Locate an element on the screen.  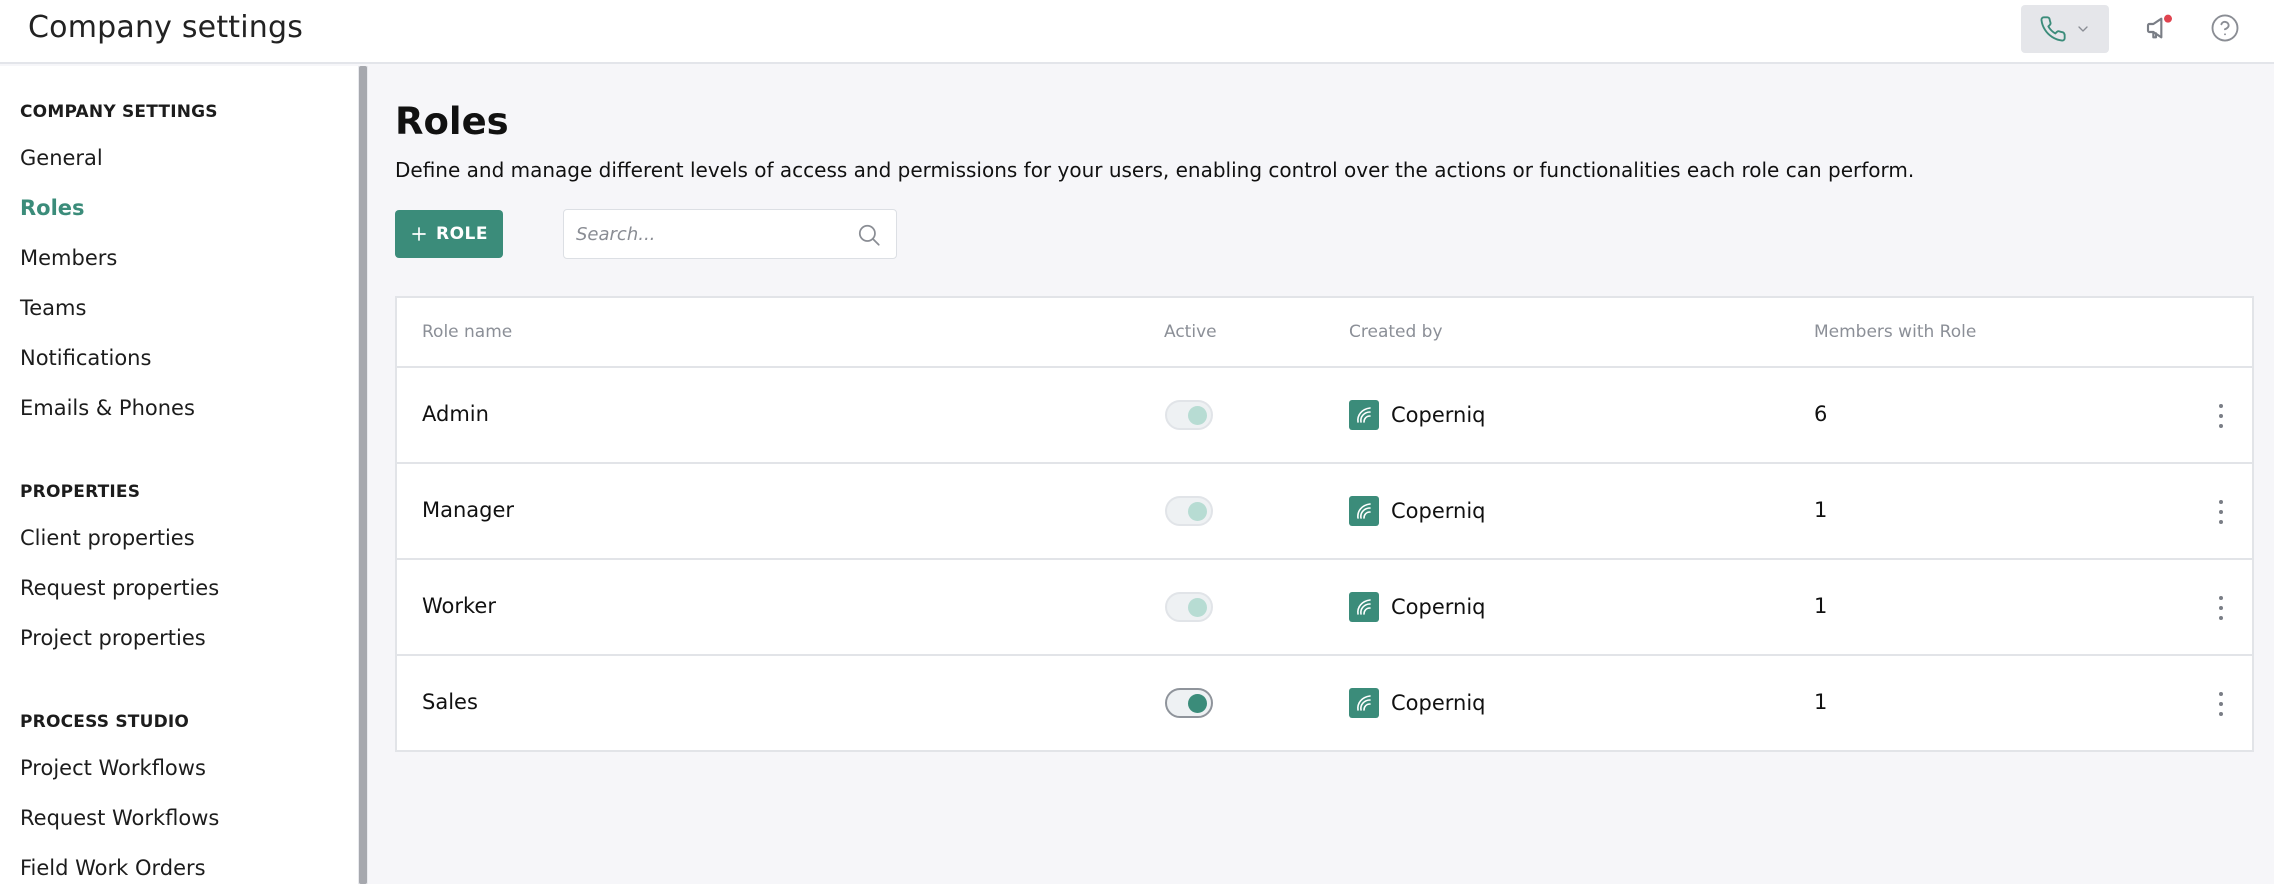
role-name: Sales is located at coordinates (450, 702).